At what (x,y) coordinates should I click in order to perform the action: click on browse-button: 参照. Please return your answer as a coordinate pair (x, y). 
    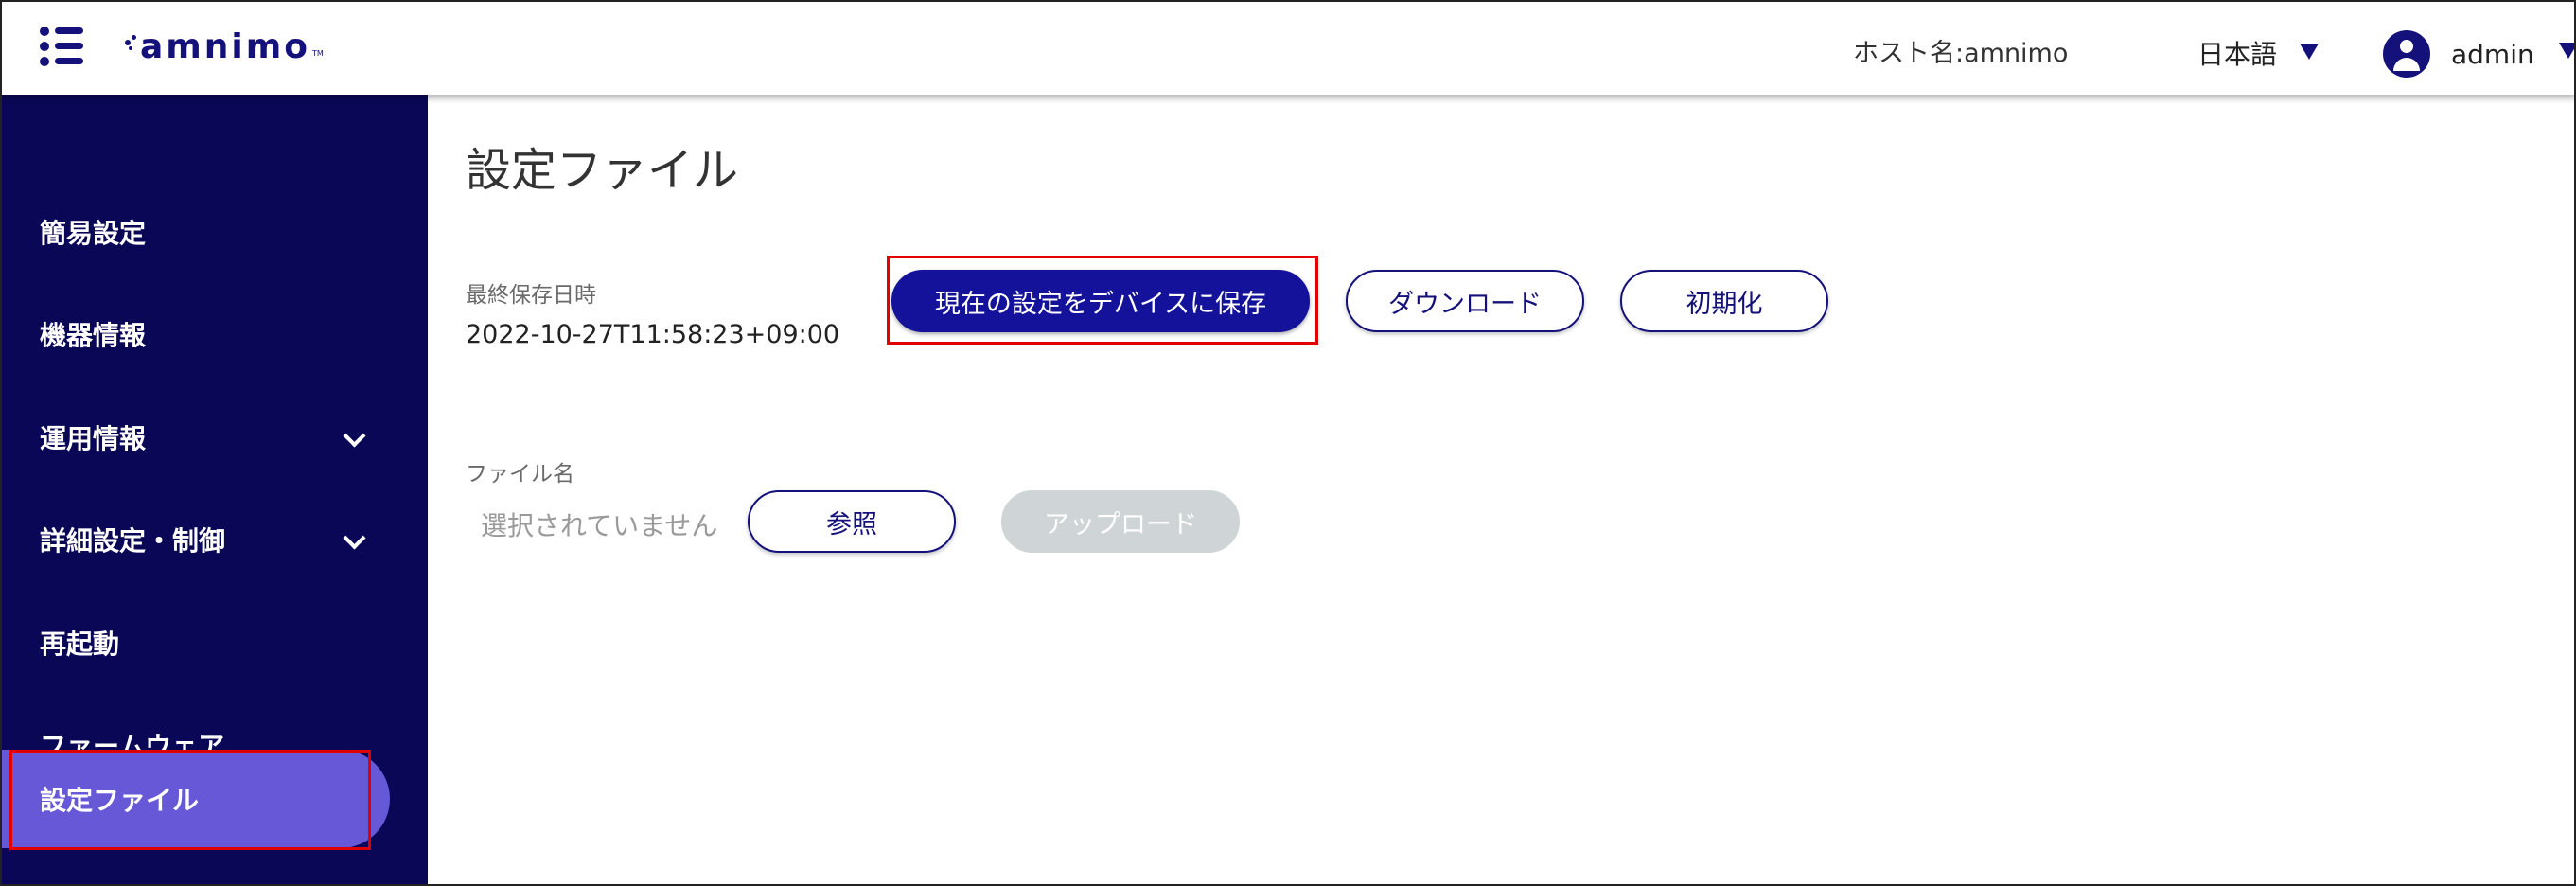
    Looking at the image, I should click on (852, 521).